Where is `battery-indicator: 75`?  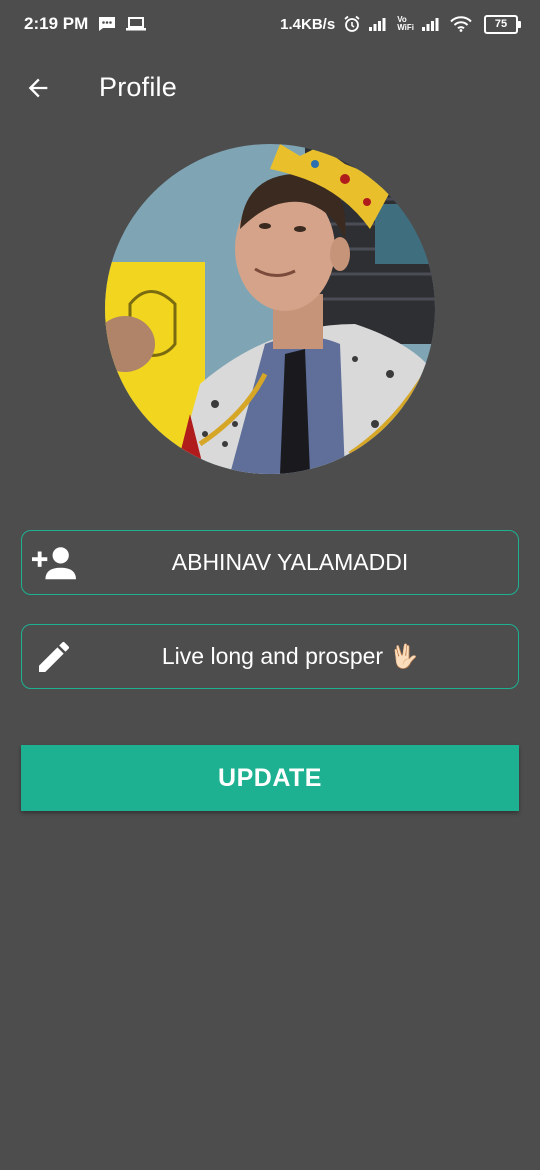 battery-indicator: 75 is located at coordinates (502, 24).